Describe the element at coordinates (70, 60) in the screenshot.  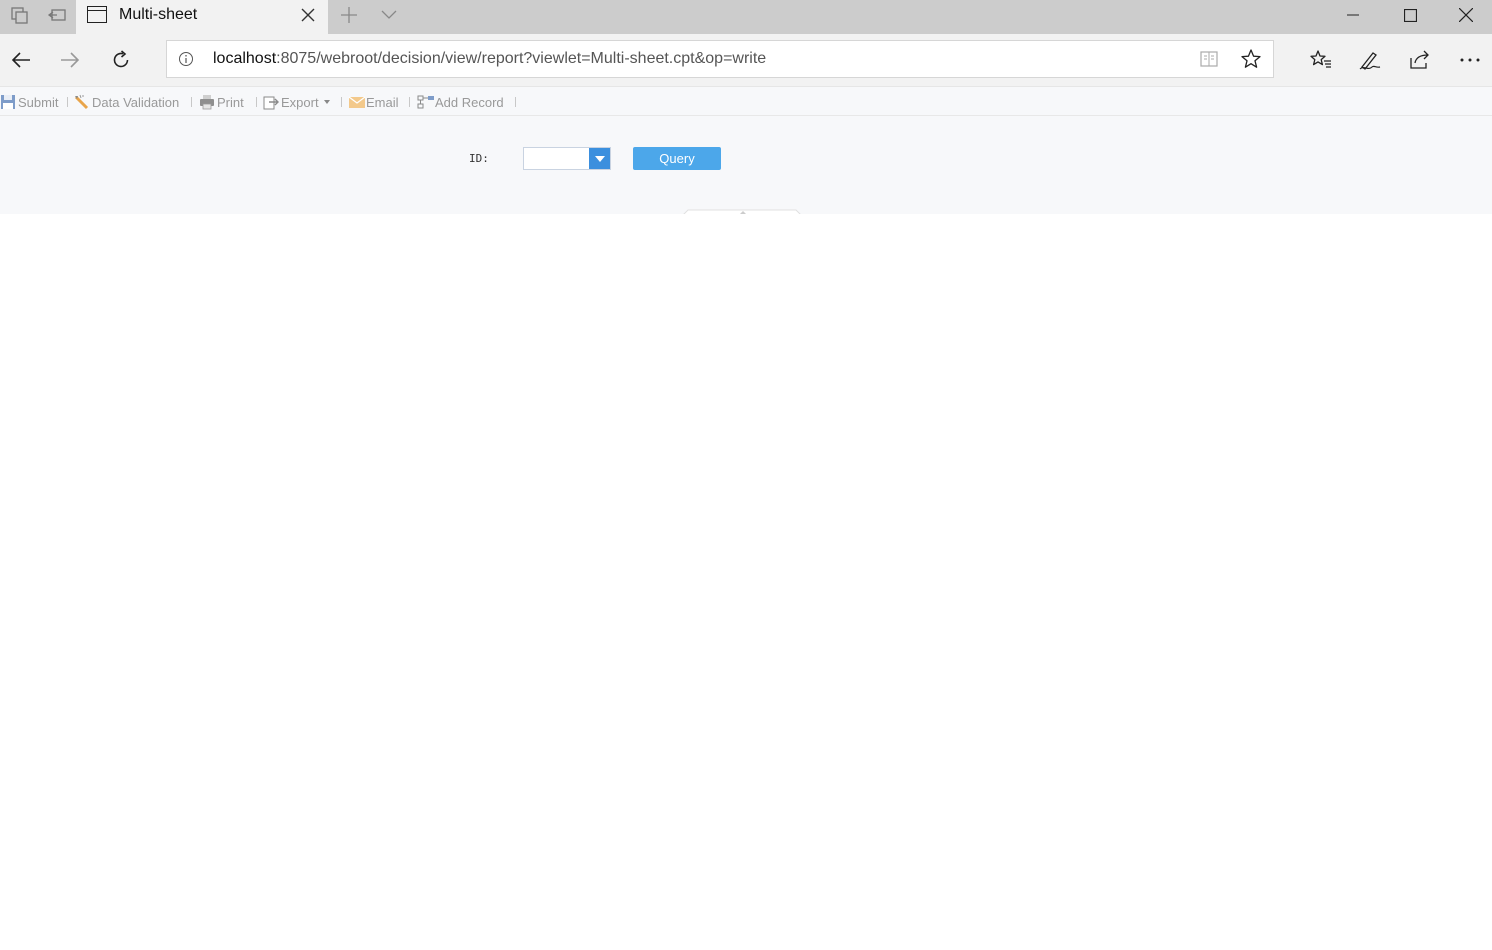
I see `forward-arrow-icon` at that location.